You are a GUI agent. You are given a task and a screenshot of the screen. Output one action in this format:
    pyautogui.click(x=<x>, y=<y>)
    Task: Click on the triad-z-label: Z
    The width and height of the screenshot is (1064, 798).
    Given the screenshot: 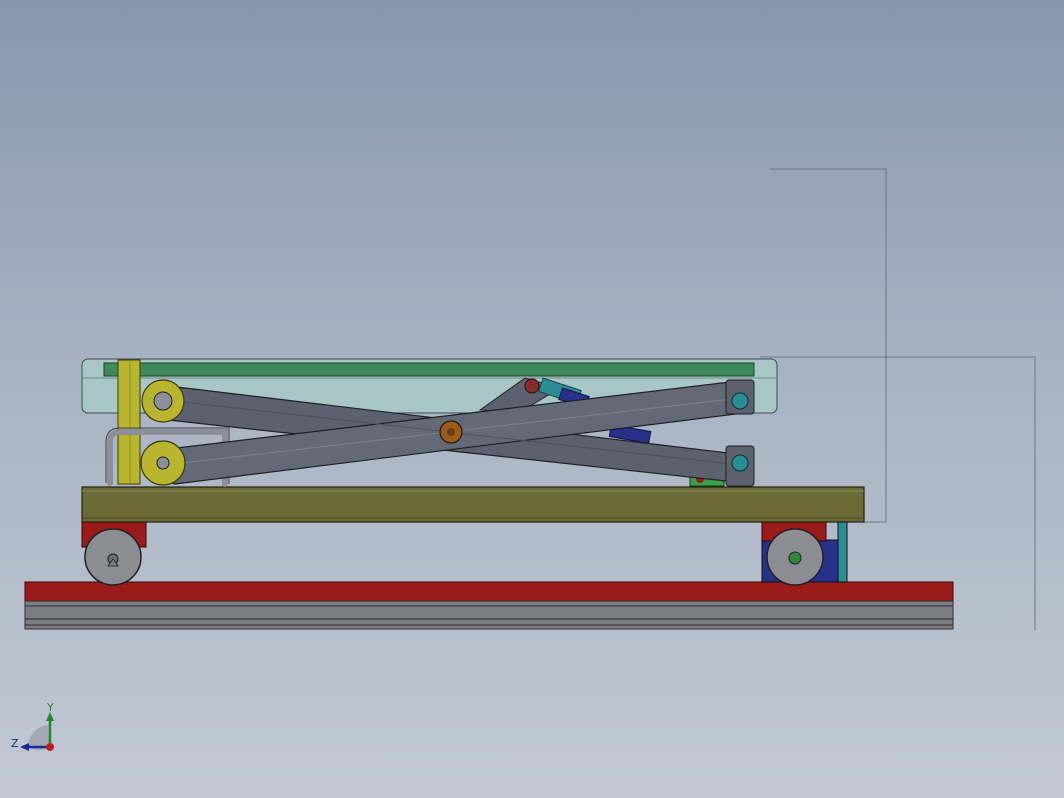 What is the action you would take?
    pyautogui.click(x=15, y=743)
    